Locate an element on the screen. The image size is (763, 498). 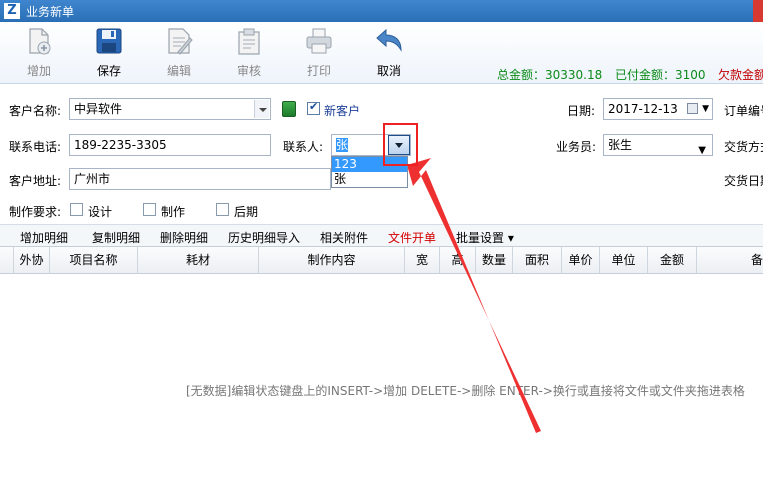
dropdown-option: 张 is located at coordinates (369, 179).